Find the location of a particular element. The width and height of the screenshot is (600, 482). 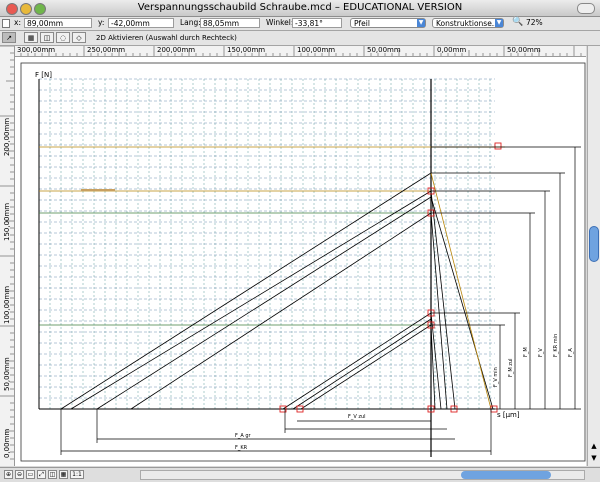

pointer-tool-button: ↗ is located at coordinates (9, 37).